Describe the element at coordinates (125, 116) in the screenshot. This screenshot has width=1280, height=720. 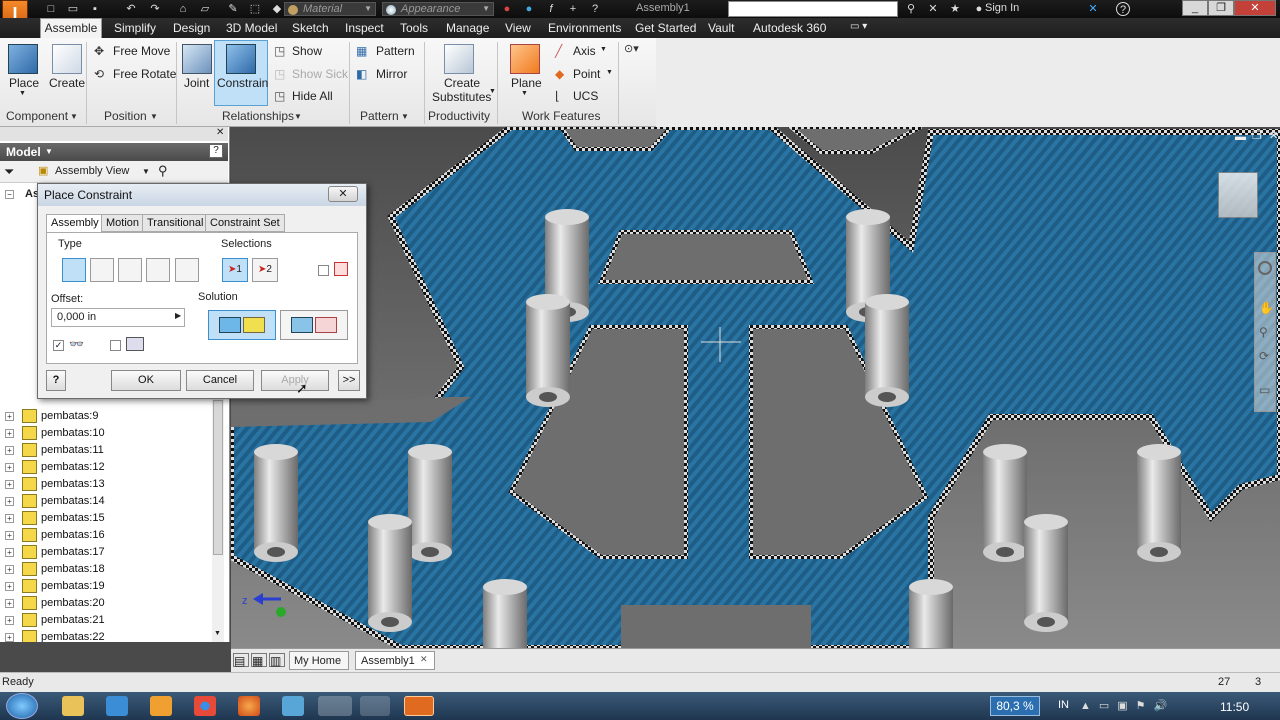
I see `group-label-position: Position` at that location.